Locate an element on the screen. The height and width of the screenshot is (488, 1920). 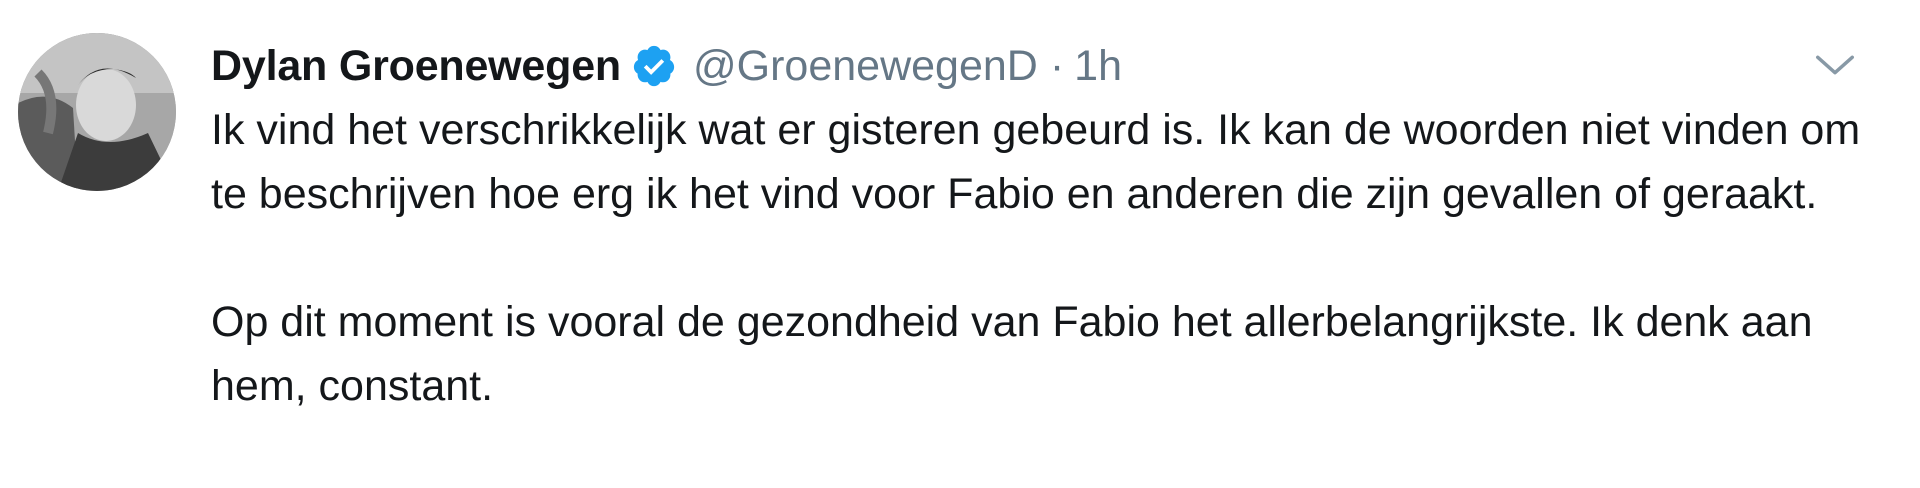
avatar-photo is located at coordinates (97, 112).